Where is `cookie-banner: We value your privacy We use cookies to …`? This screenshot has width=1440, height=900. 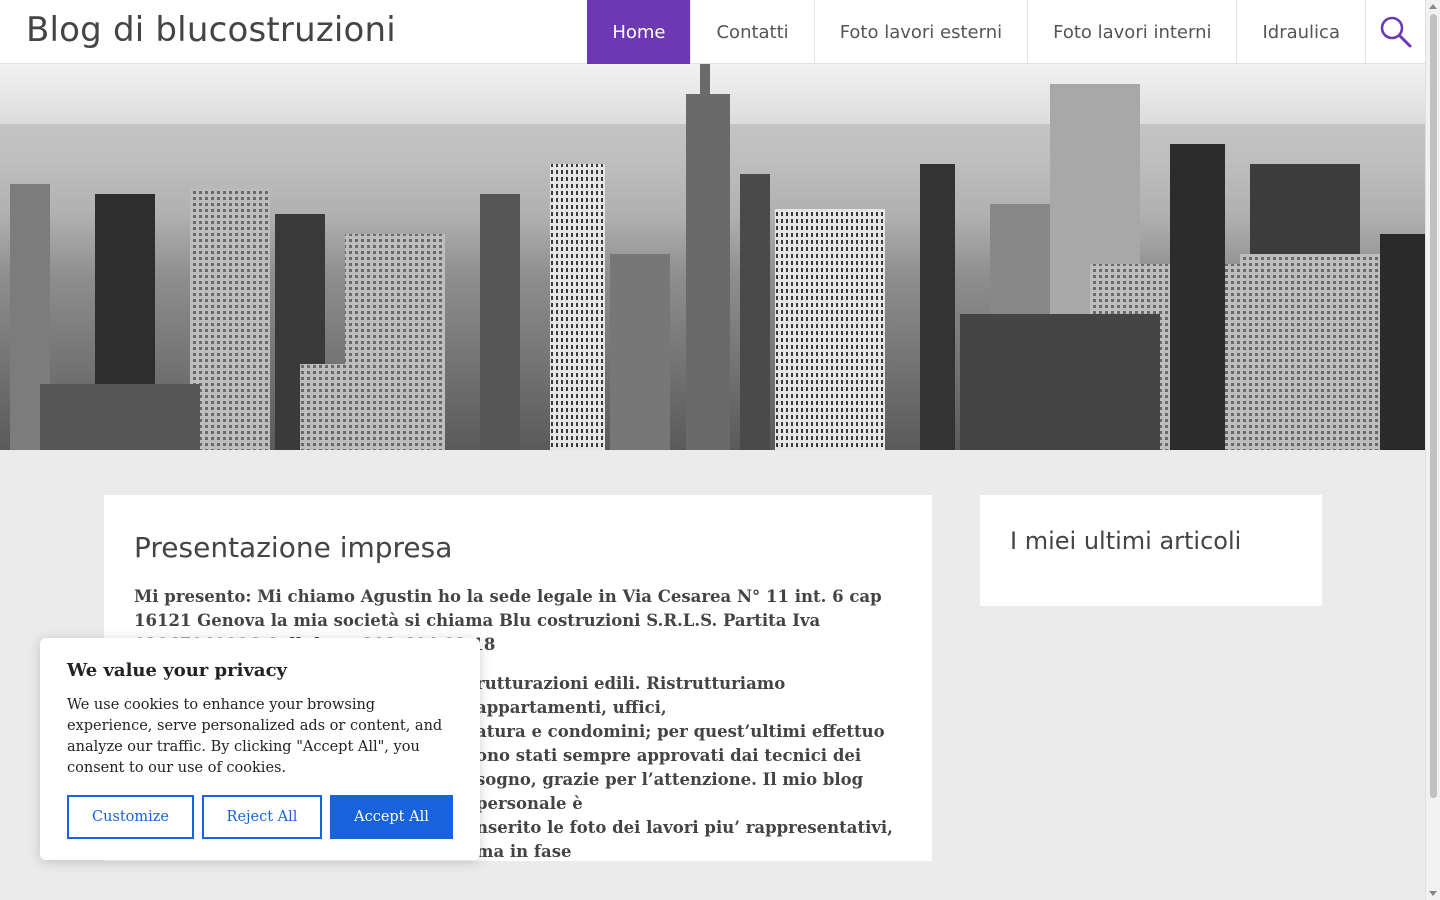
cookie-banner: We value your privacy We use cookies to … is located at coordinates (260, 749).